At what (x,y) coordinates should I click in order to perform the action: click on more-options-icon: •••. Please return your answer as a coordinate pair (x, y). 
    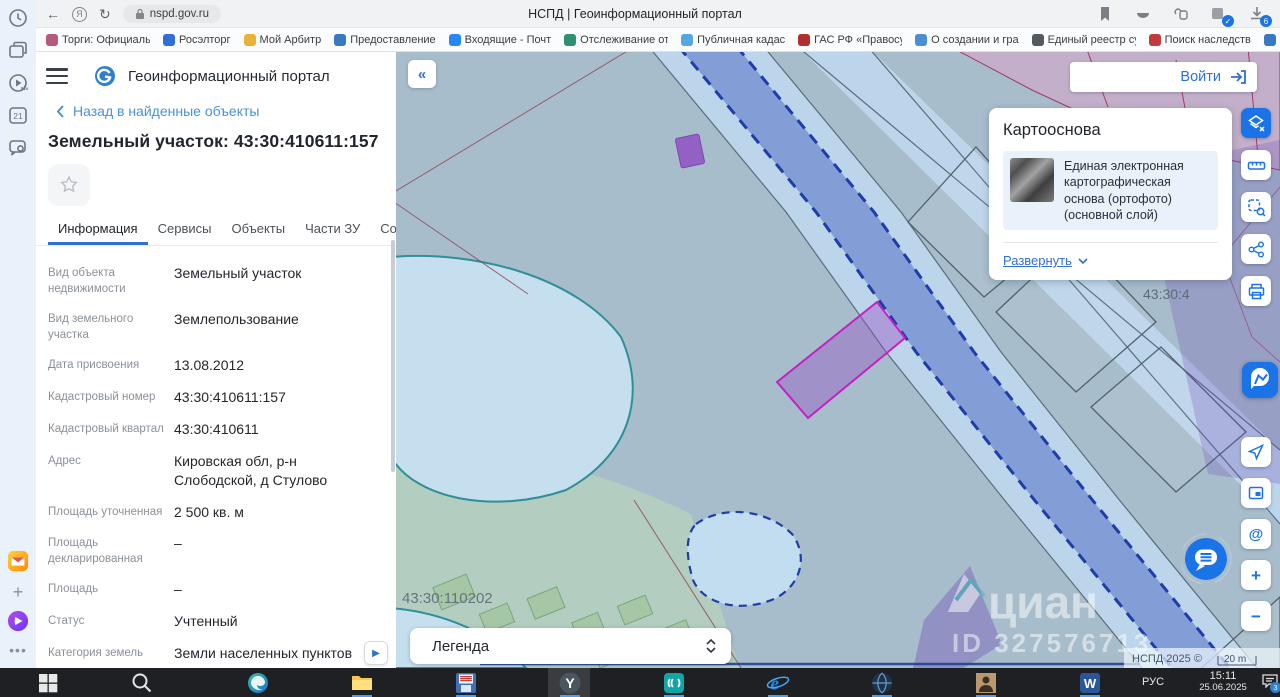
    Looking at the image, I should click on (18, 653).